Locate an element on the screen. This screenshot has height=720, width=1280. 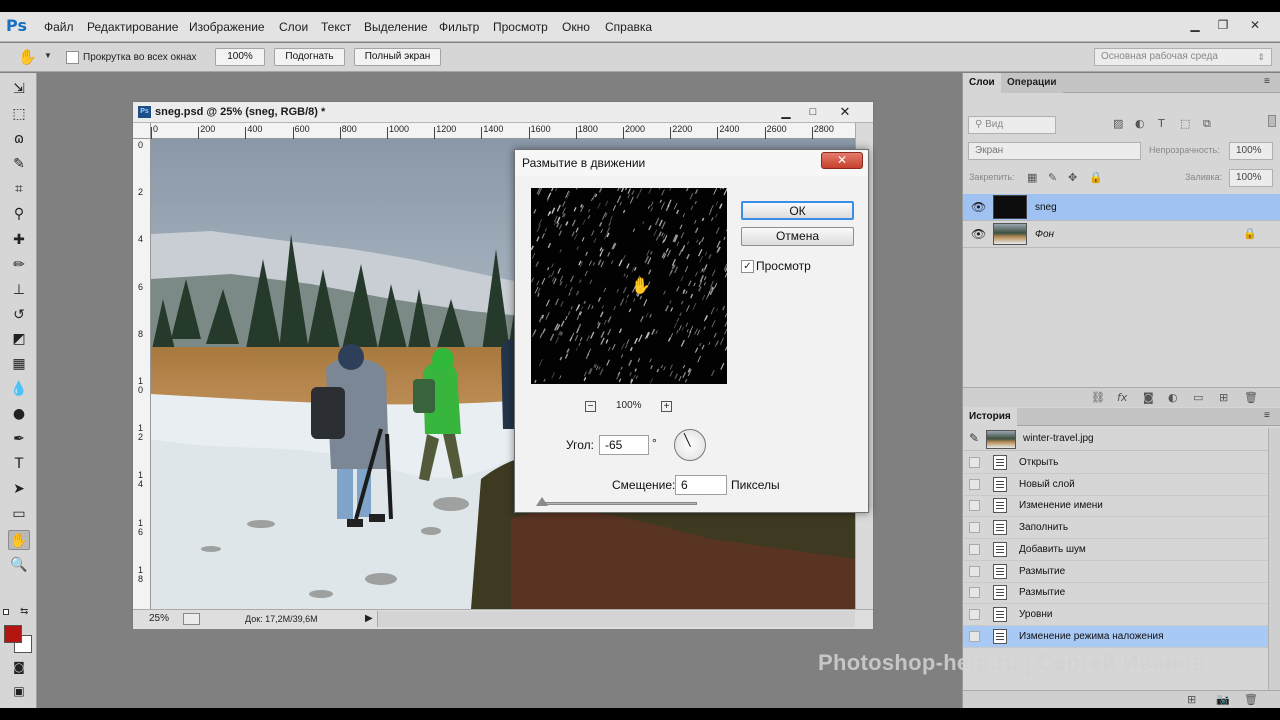
menu-select: Выделение is located at coordinates (396, 27).